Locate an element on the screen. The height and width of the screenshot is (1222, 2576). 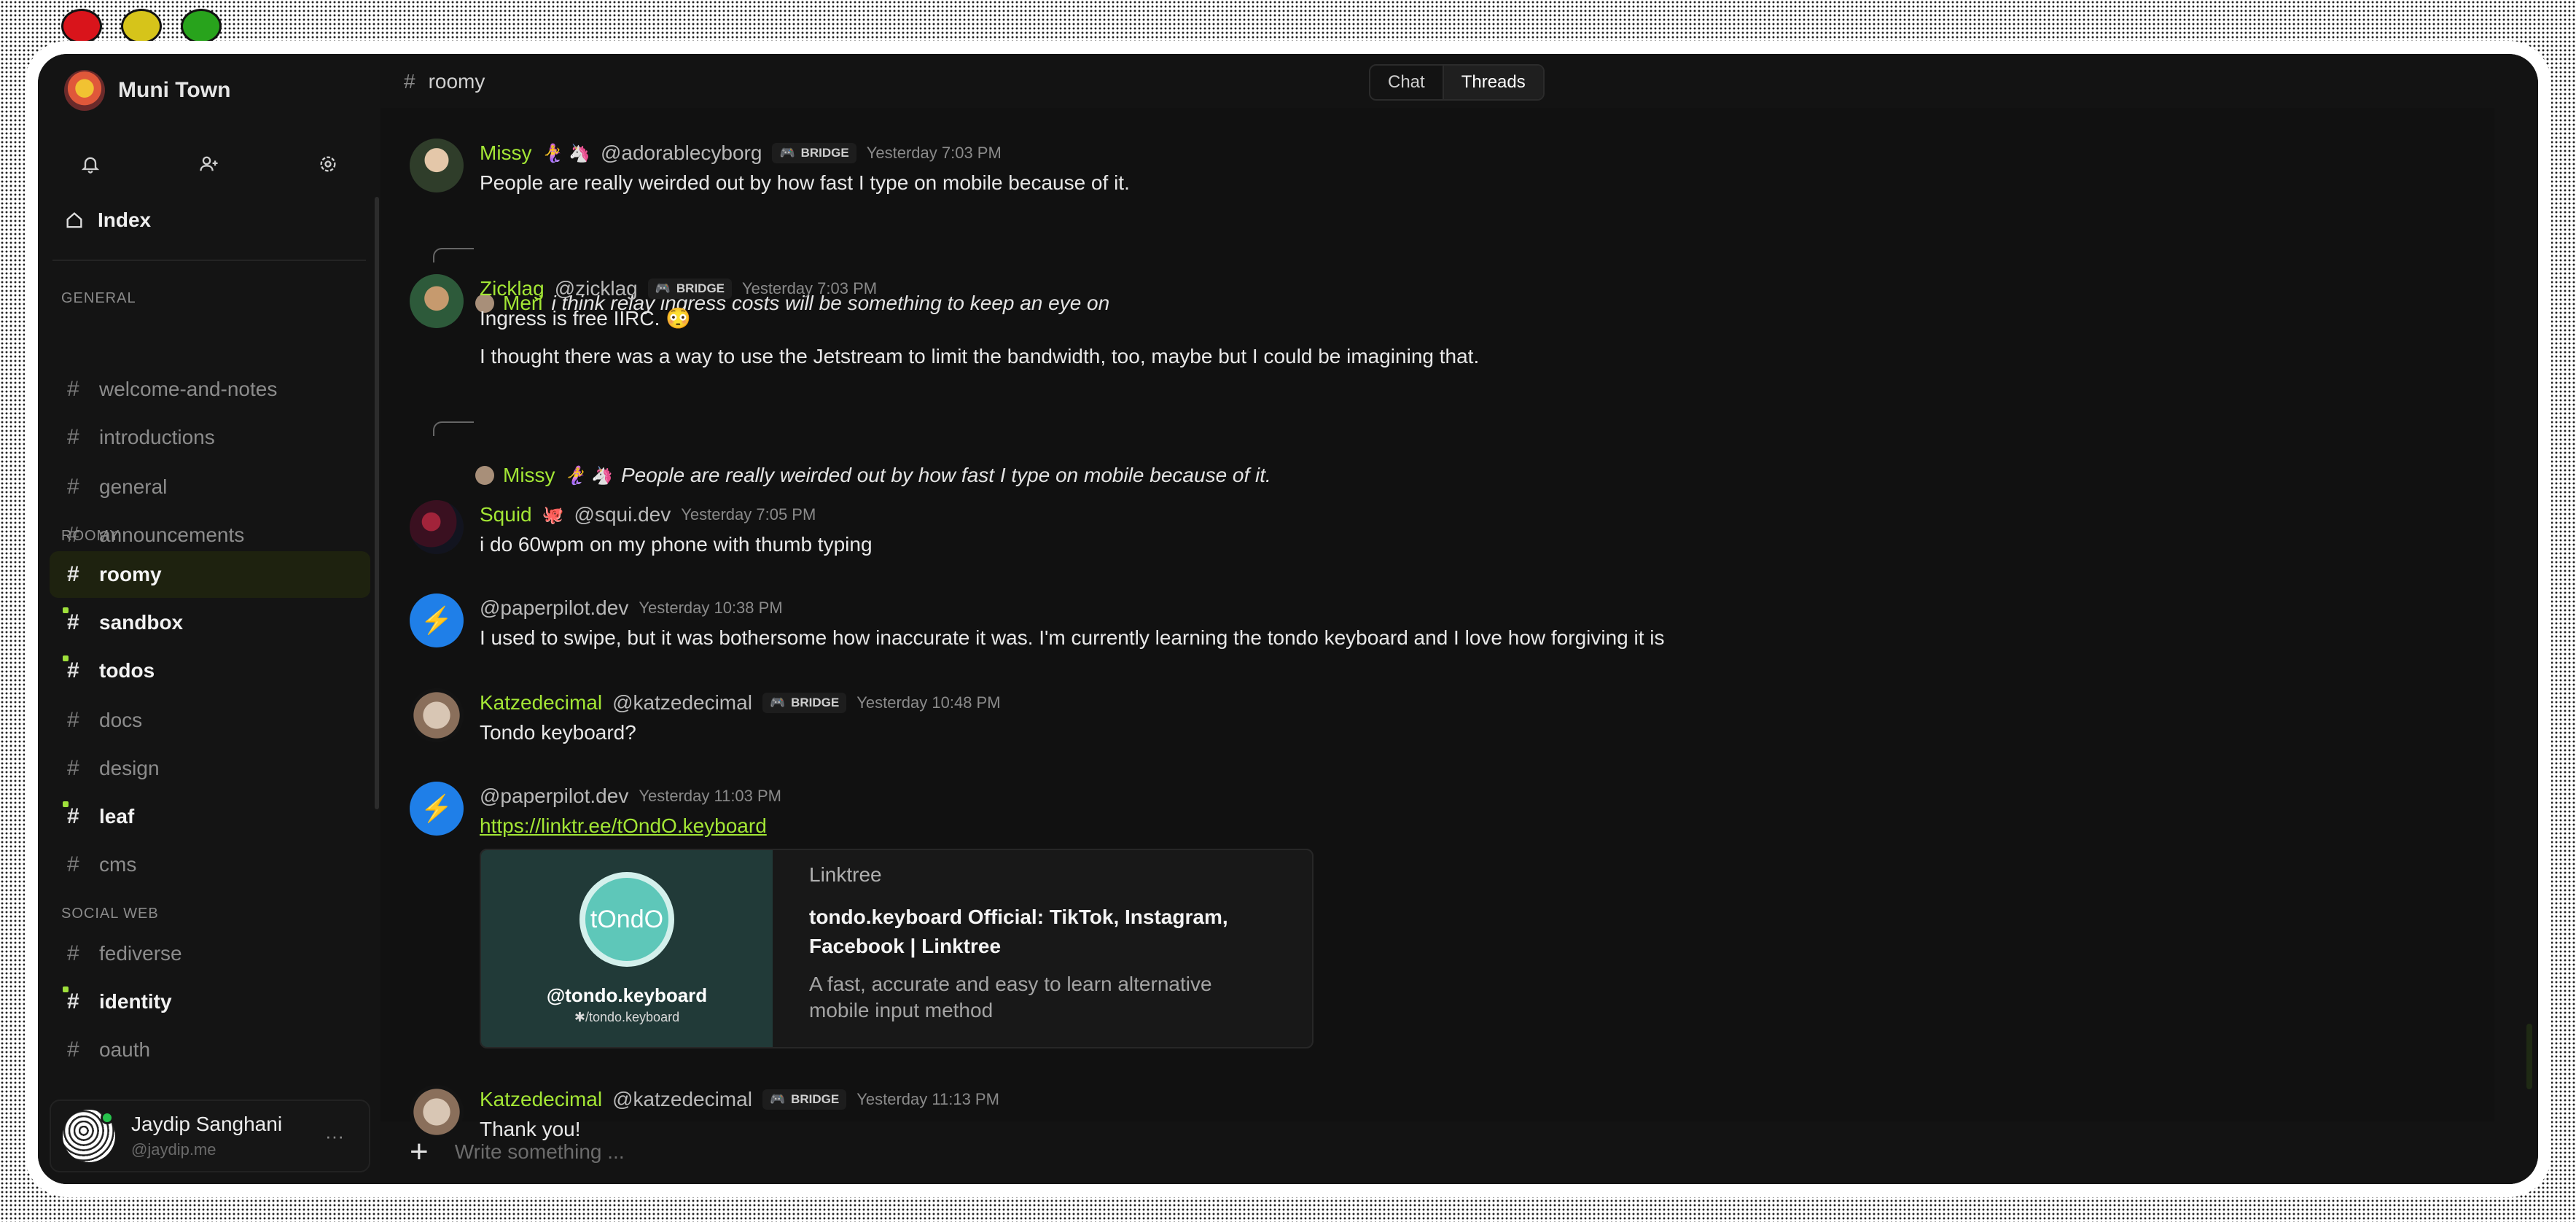
author-handle: @squi.dev is located at coordinates (622, 514).